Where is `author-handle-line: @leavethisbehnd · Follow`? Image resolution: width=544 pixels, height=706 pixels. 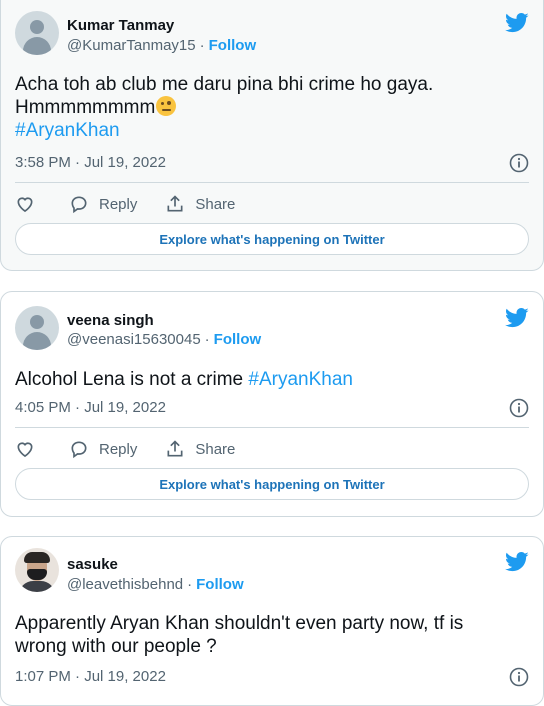
author-handle-line: @leavethisbehnd · Follow is located at coordinates (155, 584).